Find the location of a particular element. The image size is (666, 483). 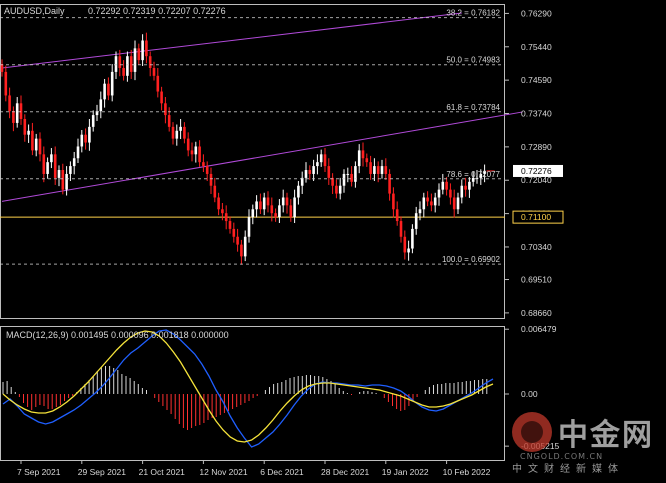

channel-line is located at coordinates (262, 156).